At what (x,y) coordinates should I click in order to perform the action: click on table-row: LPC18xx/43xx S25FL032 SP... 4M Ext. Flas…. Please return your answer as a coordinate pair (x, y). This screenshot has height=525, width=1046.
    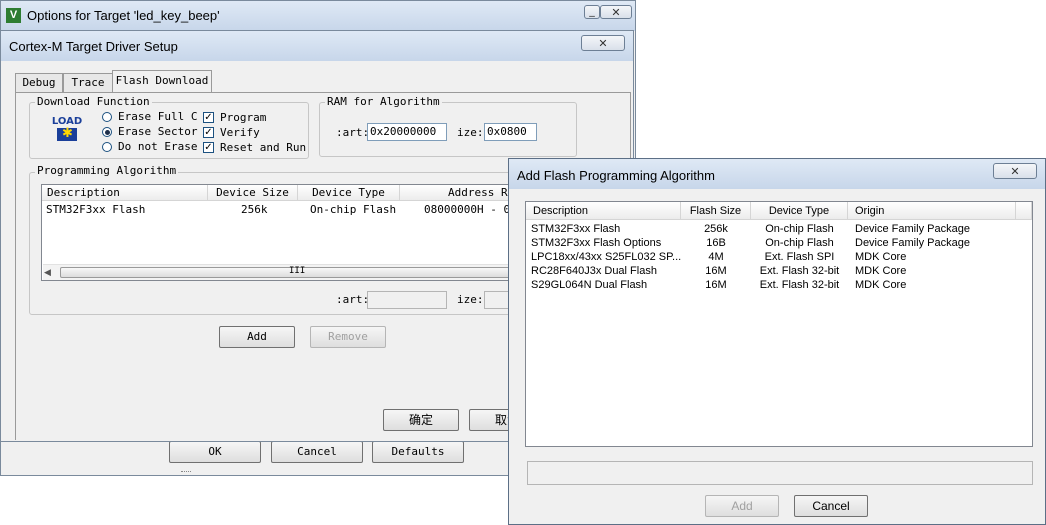
    Looking at the image, I should click on (779, 258).